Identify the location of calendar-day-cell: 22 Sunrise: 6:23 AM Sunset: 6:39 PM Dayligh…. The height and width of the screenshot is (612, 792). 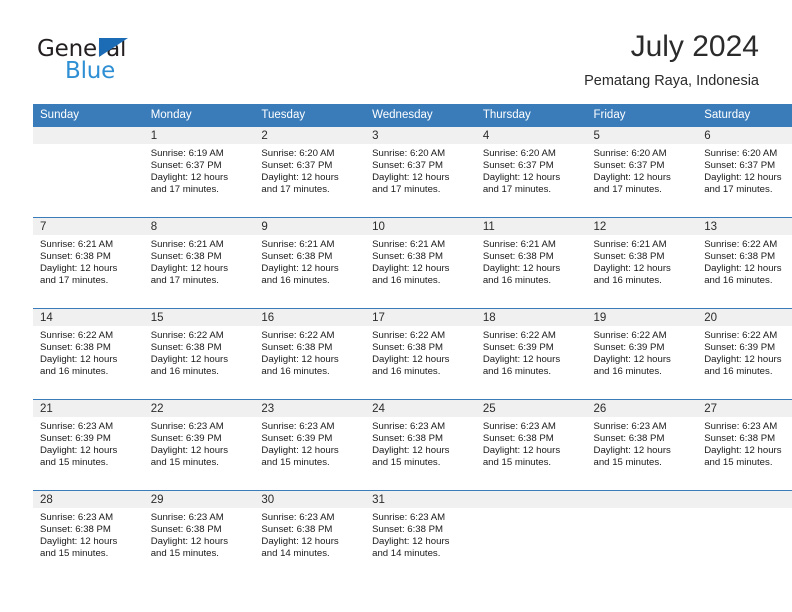
(199, 445).